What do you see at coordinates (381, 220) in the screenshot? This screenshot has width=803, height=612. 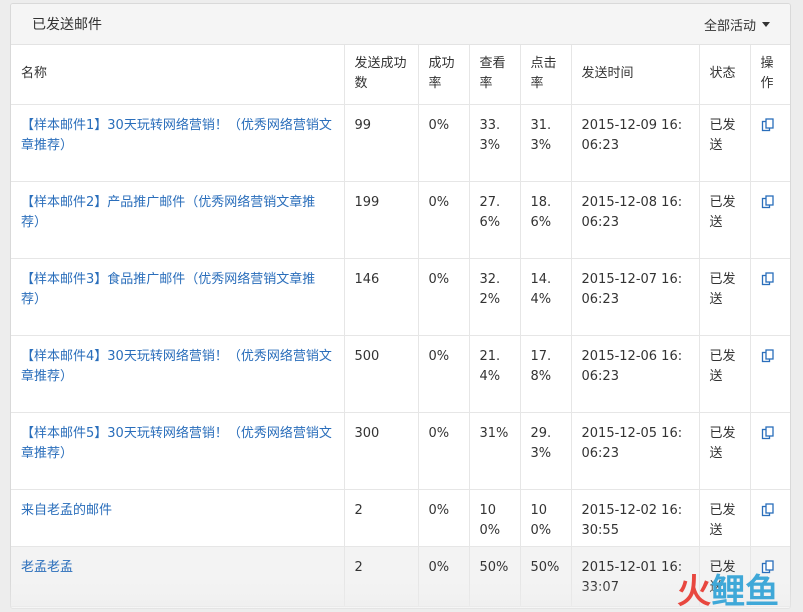 I see `cell-sent: 199` at bounding box center [381, 220].